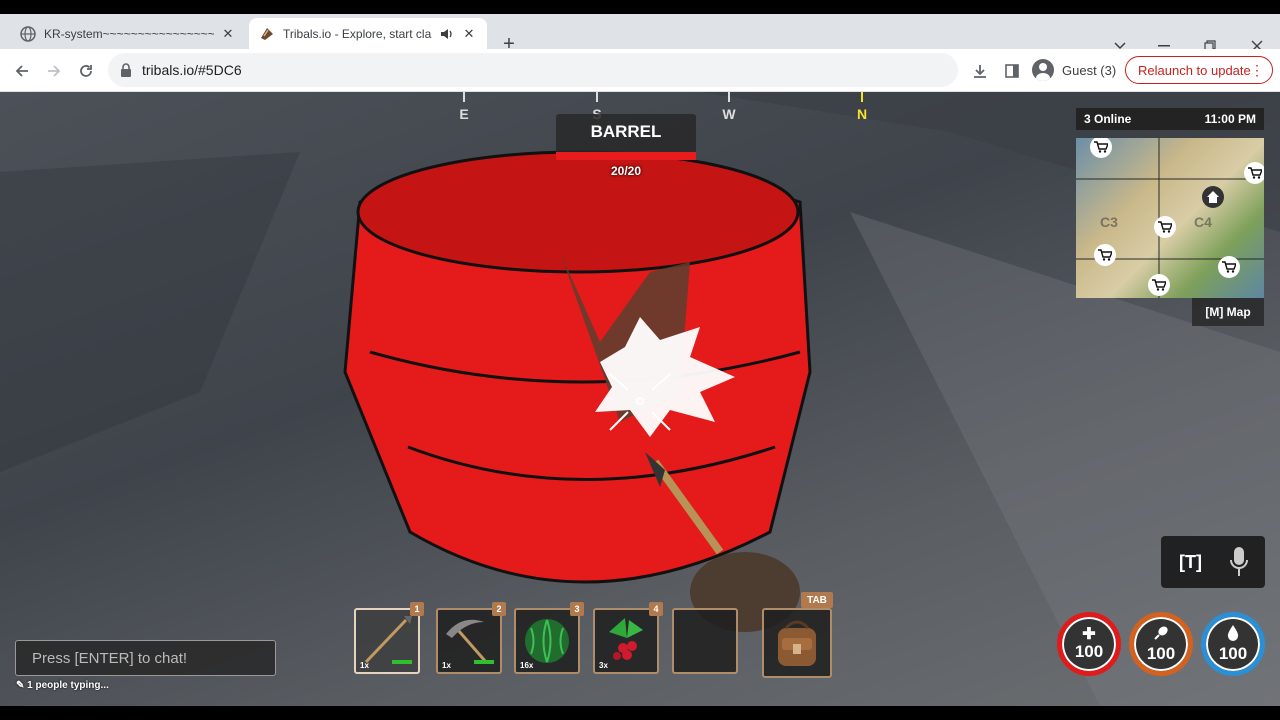 The image size is (1280, 720). I want to click on tab-tribals: Tribals.io - Explore, start cla ✕, so click(368, 33).